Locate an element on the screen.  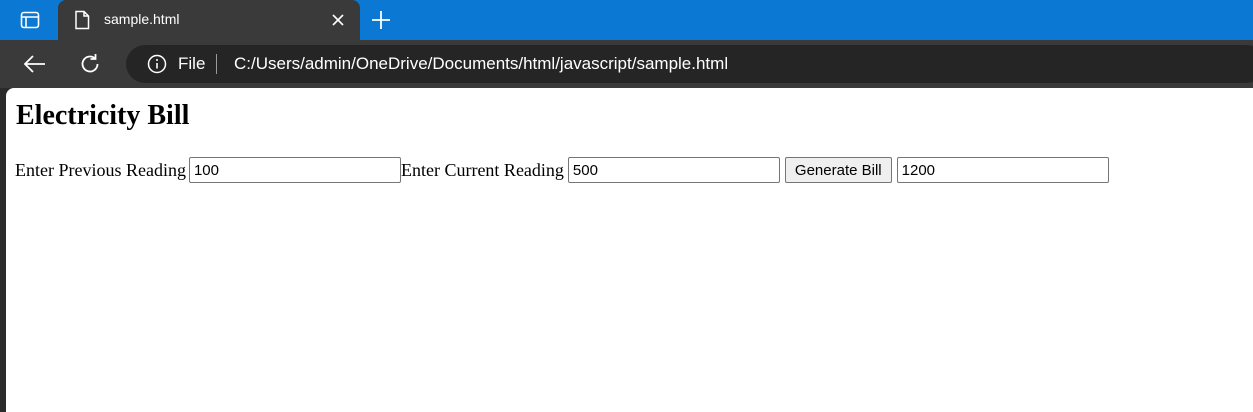
tab-title: sample.html is located at coordinates (142, 19).